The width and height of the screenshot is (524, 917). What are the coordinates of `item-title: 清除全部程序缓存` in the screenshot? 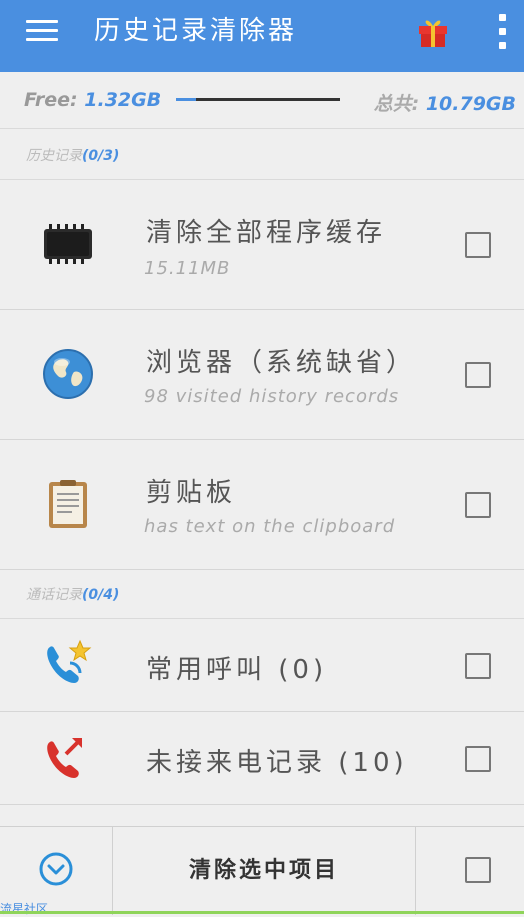 It's located at (266, 233).